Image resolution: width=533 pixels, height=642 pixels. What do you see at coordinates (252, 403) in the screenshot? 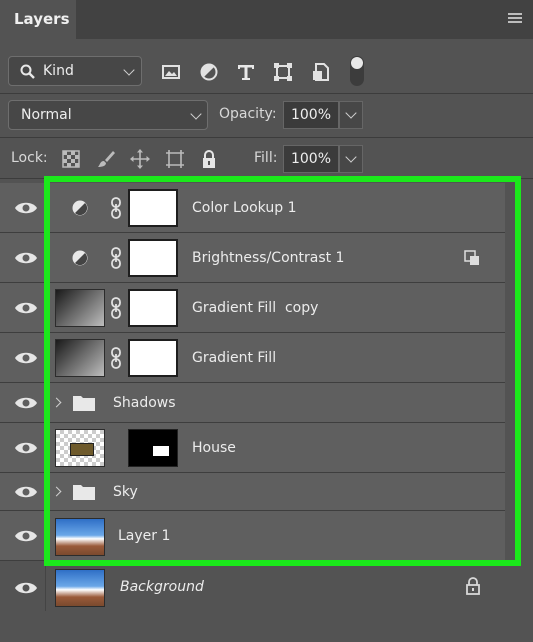
I see `layer-group-row: Shadows` at bounding box center [252, 403].